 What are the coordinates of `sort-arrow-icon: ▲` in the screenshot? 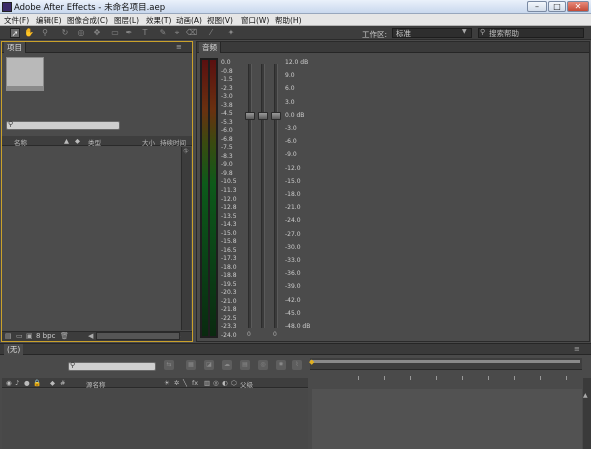 It's located at (66, 141).